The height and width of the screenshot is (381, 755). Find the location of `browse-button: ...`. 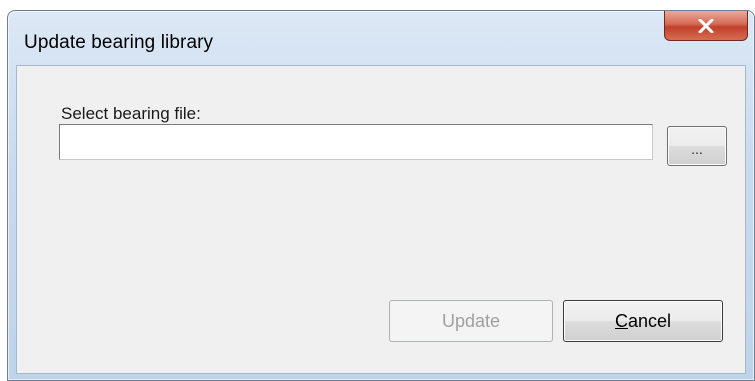

browse-button: ... is located at coordinates (697, 146).